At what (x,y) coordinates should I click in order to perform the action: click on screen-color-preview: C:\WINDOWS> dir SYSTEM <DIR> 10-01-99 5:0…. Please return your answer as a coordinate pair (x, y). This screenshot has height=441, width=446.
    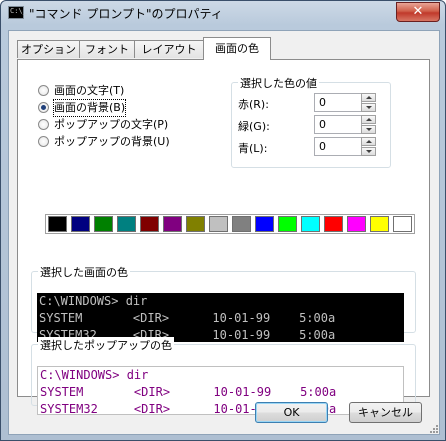
    Looking at the image, I should click on (220, 317).